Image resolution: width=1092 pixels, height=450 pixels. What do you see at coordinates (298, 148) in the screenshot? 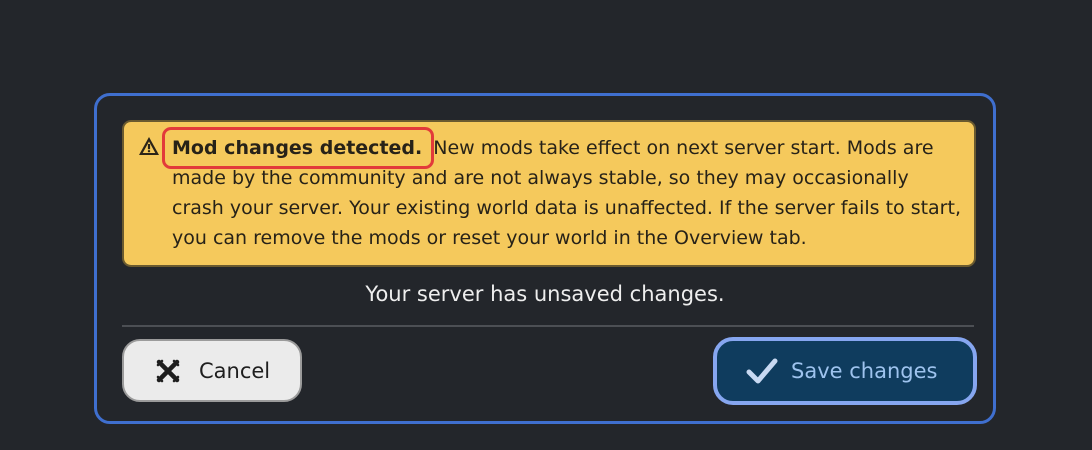
I see `warning-title: Mod changes detected.` at bounding box center [298, 148].